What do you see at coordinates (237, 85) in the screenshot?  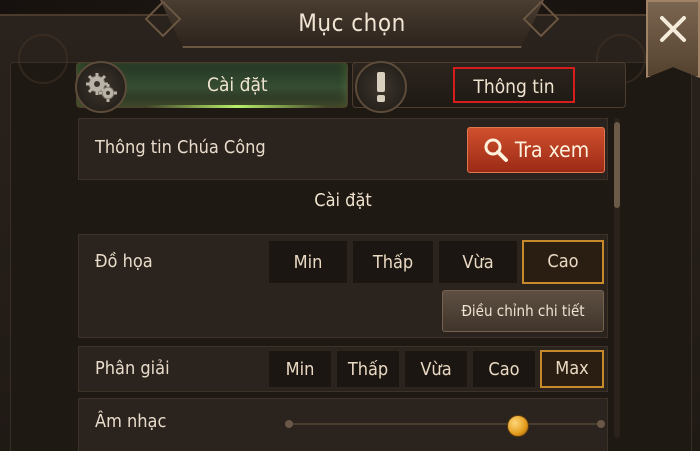 I see `tab-settings-label: Cài đặt` at bounding box center [237, 85].